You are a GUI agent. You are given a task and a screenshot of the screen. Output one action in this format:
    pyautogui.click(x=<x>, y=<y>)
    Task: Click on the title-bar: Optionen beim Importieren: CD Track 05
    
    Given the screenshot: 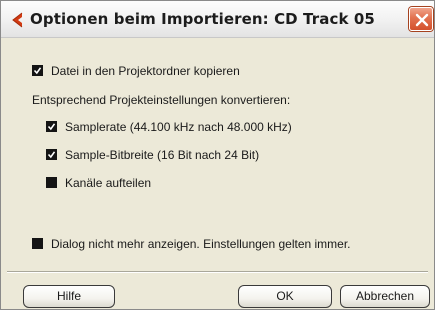 What is the action you would take?
    pyautogui.click(x=217, y=19)
    